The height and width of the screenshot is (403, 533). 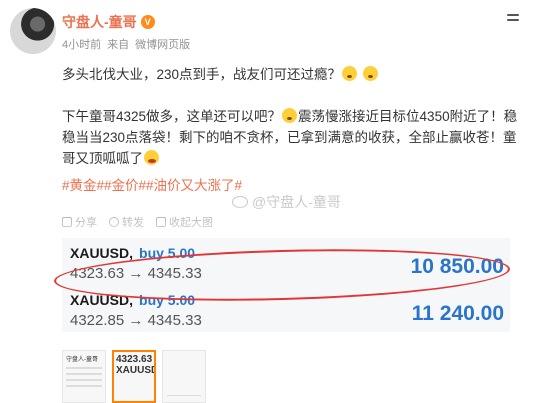 What do you see at coordinates (161, 222) in the screenshot?
I see `collapse-icon` at bounding box center [161, 222].